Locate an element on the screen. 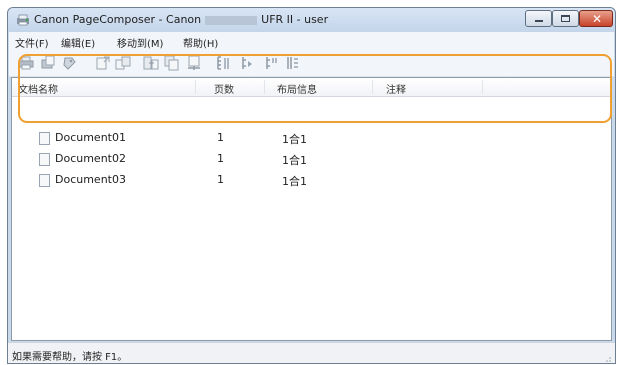 This screenshot has width=617, height=365. list-header: 文档名称 页数 布局信息 注释 is located at coordinates (311, 87).